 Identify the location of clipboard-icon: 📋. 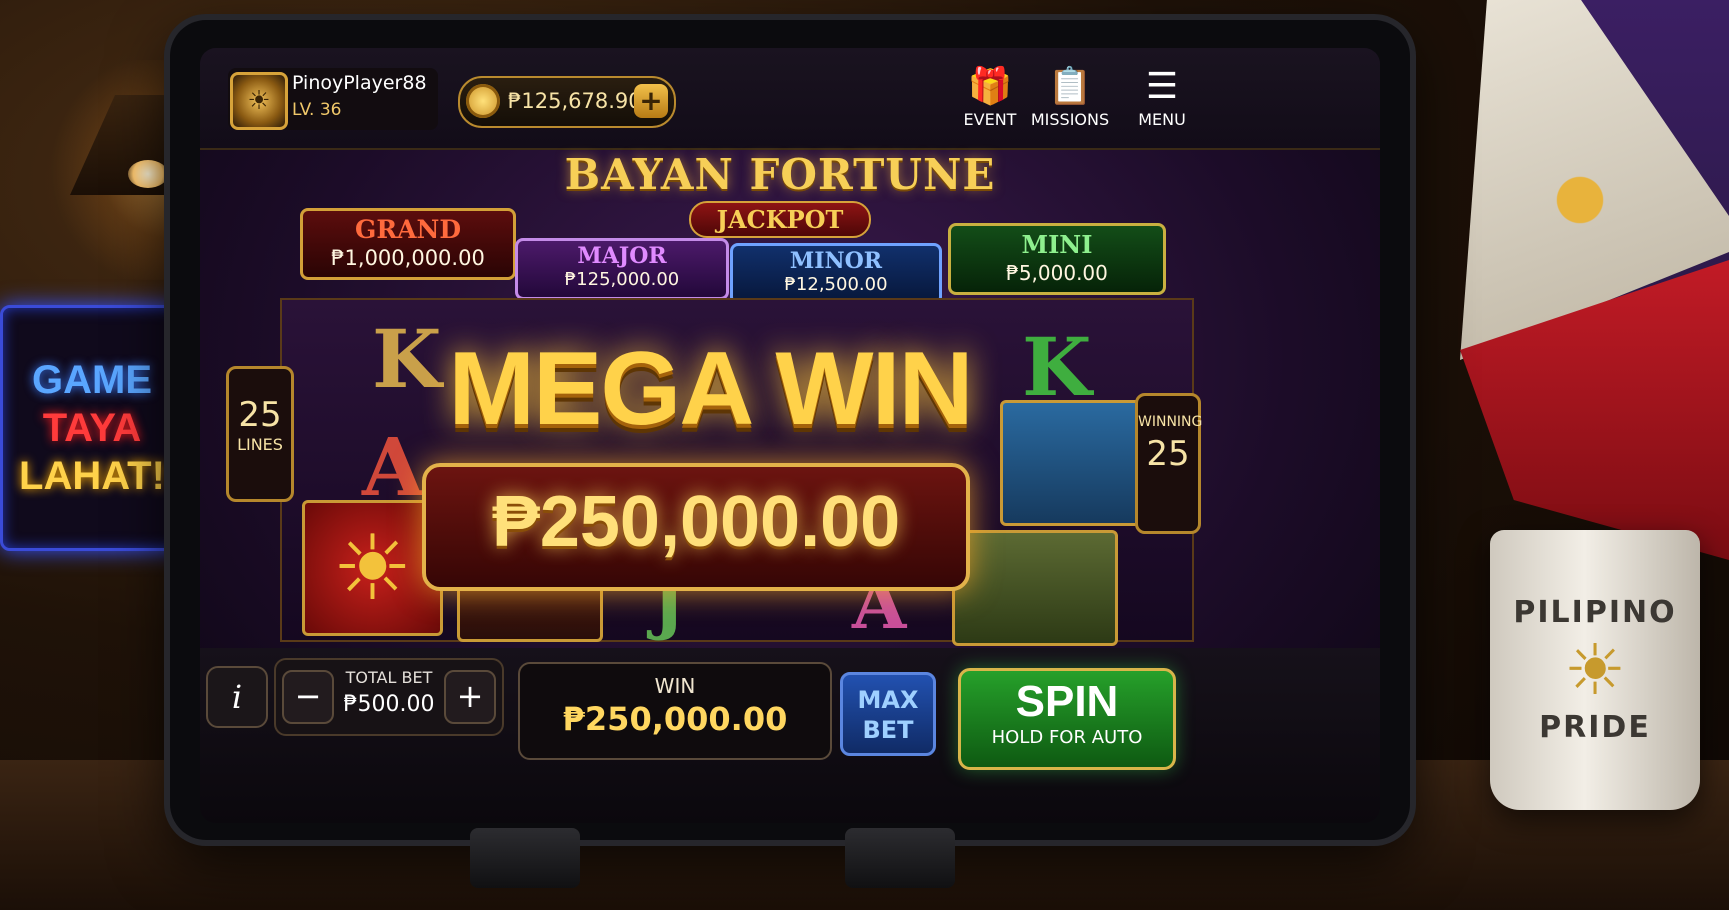
(1070, 86).